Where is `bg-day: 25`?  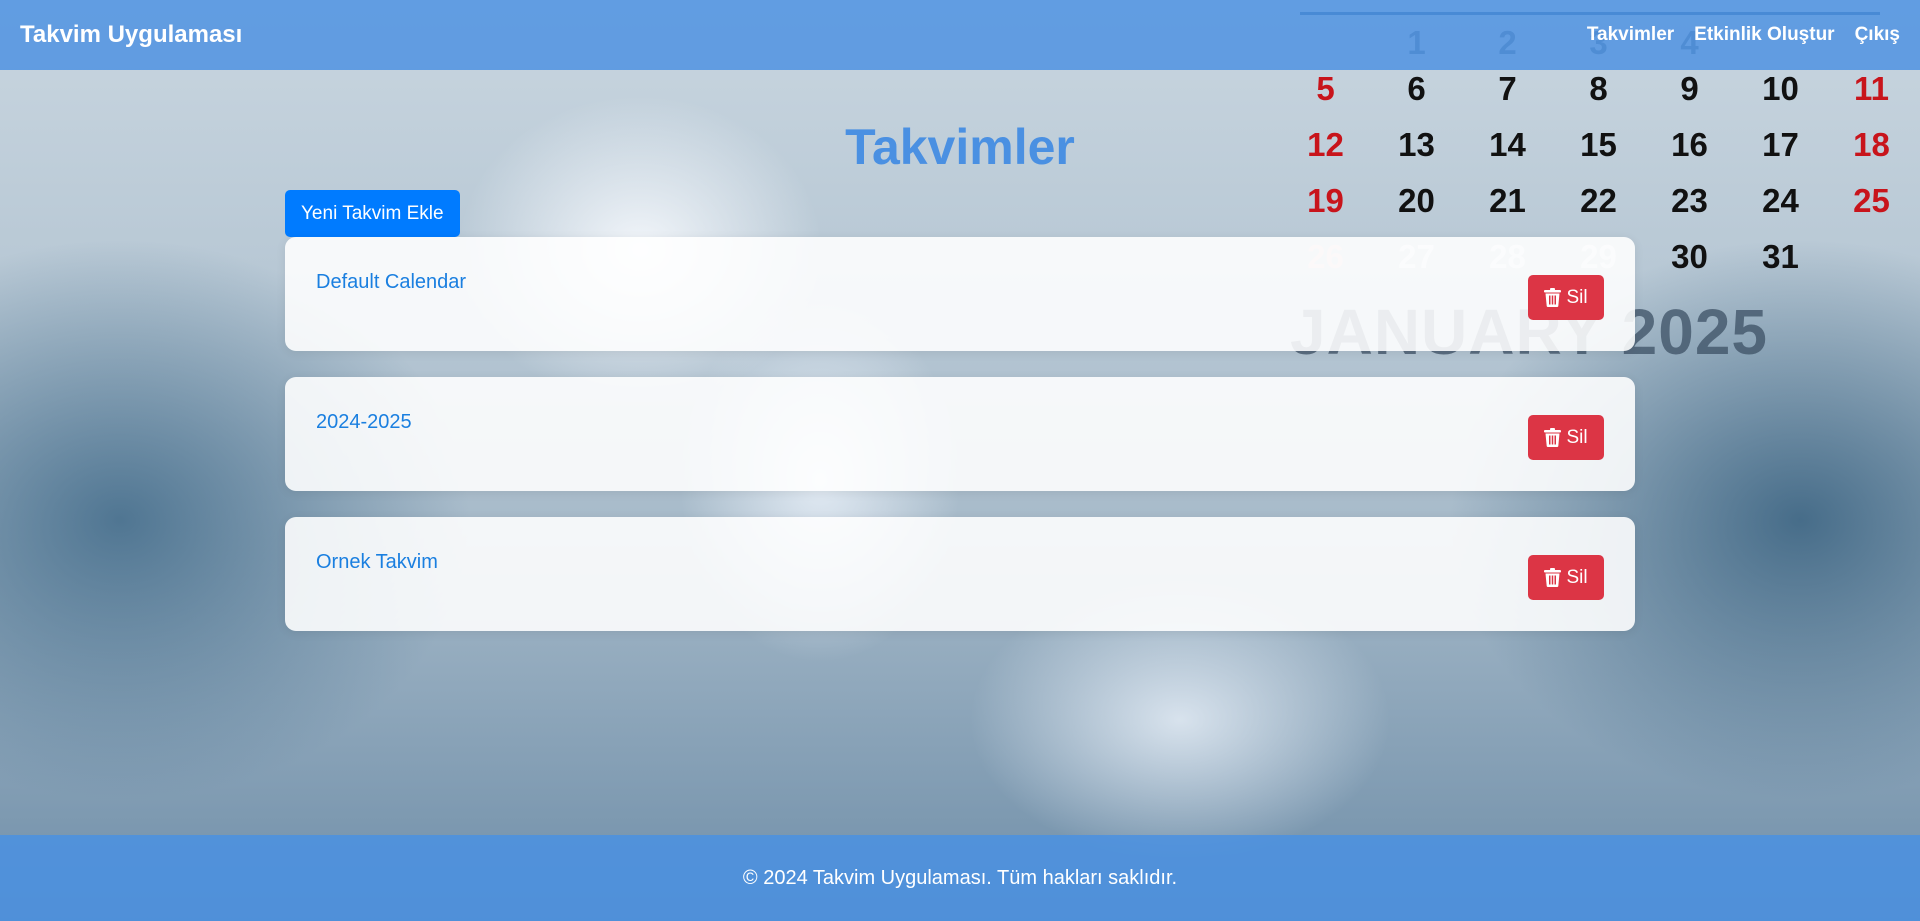 bg-day: 25 is located at coordinates (1871, 200).